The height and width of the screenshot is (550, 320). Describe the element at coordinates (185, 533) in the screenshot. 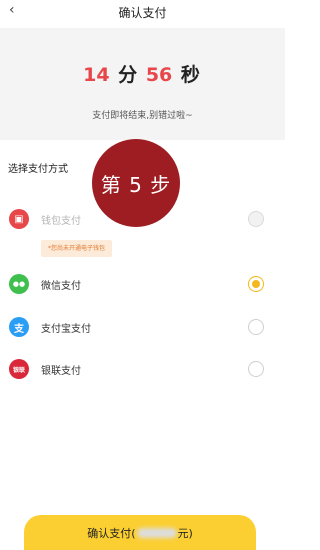

I see `confirm-pay-suffix: 元)` at that location.